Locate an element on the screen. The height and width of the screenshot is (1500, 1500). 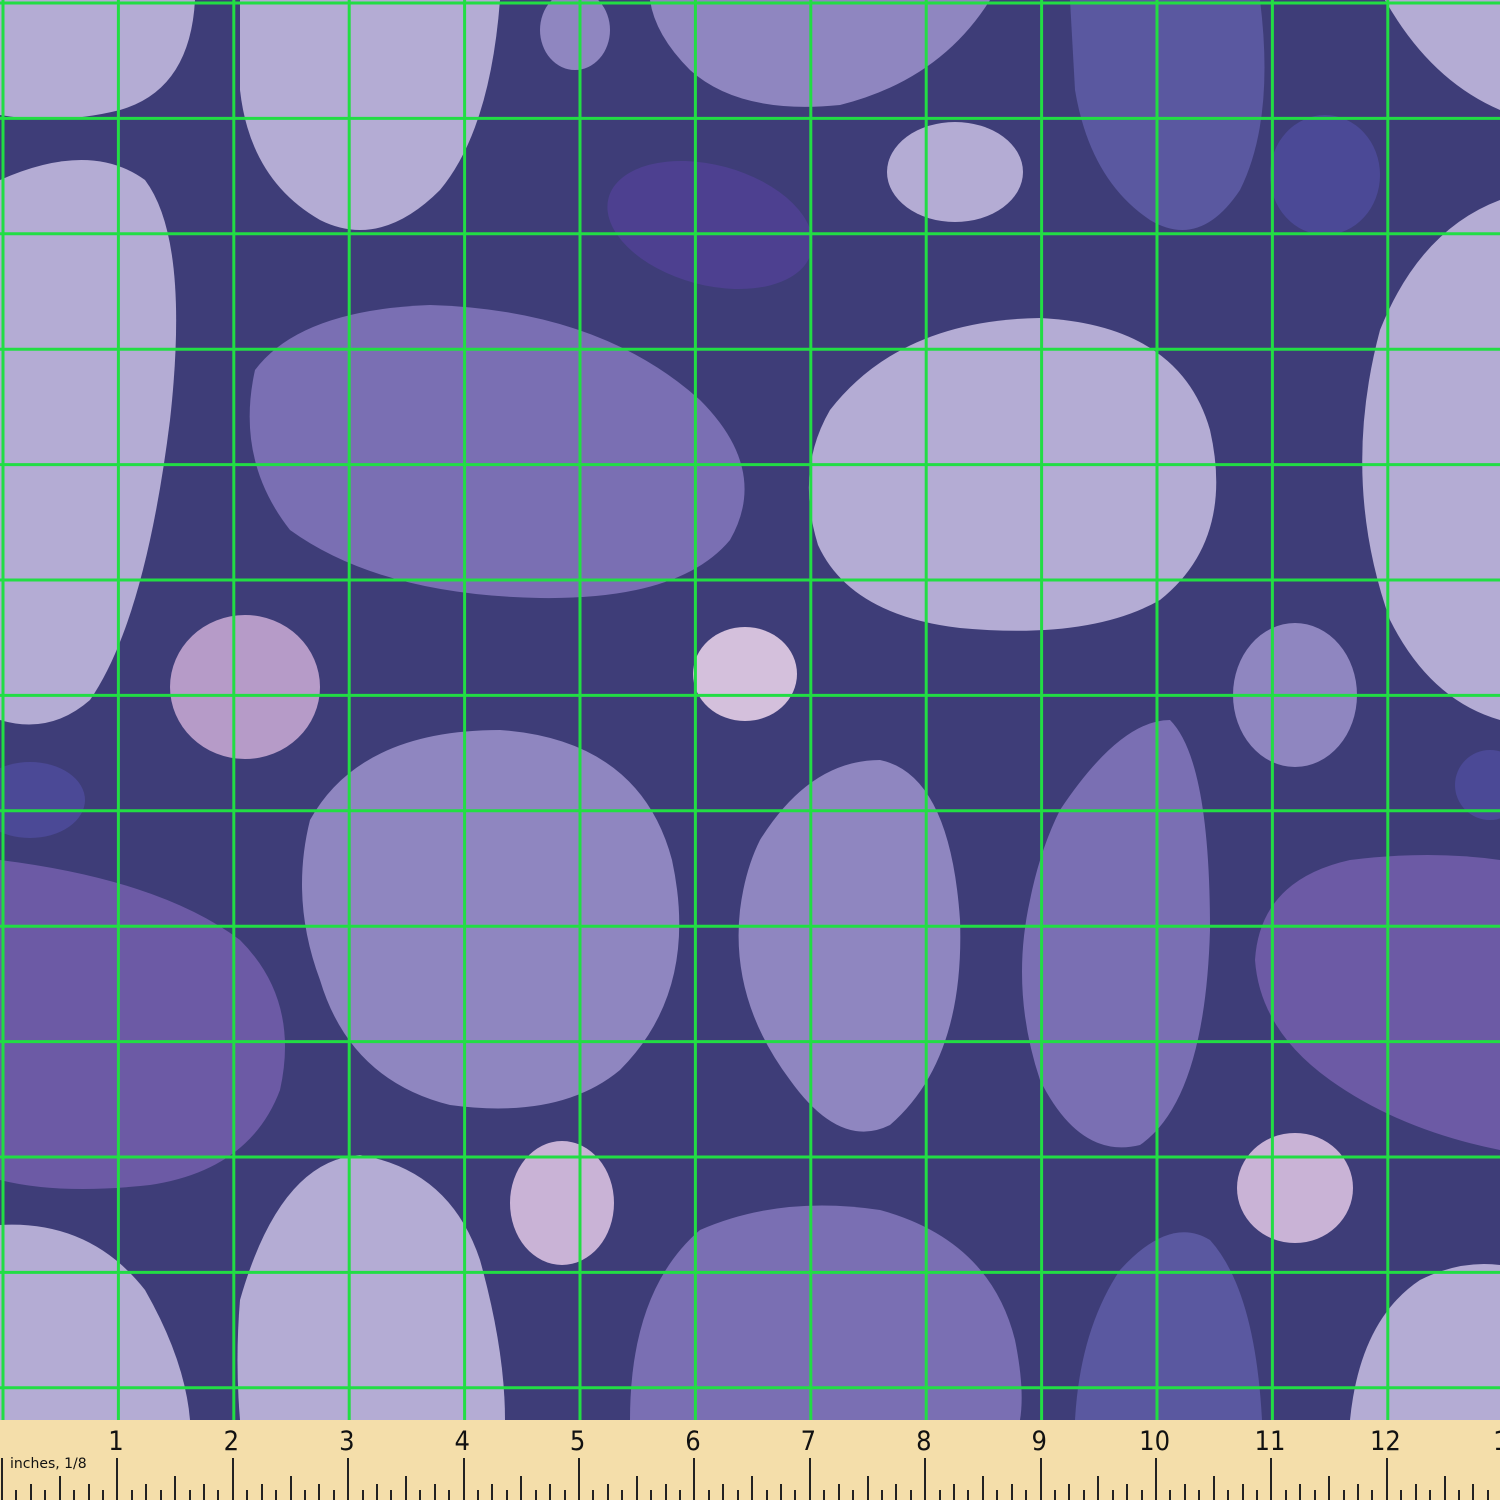
stone-pink-left is located at coordinates (245, 687).